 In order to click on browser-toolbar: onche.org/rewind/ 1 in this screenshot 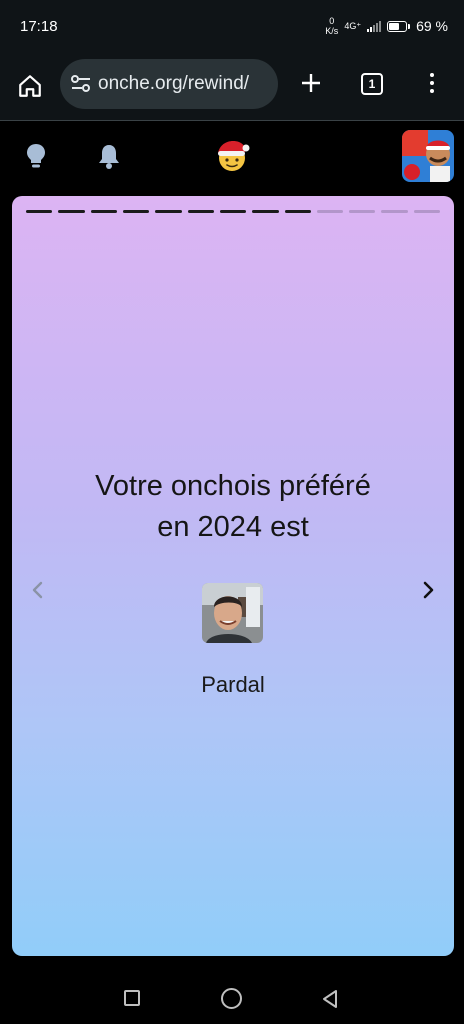, I will do `click(232, 88)`.